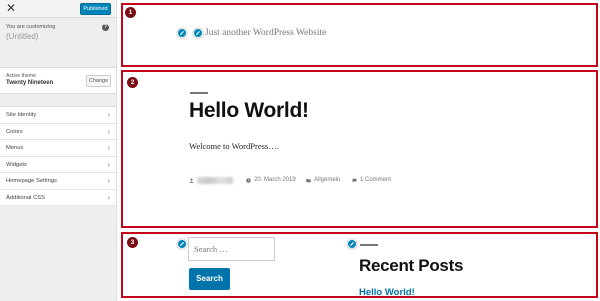  What do you see at coordinates (105, 27) in the screenshot?
I see `question-icon: ?` at bounding box center [105, 27].